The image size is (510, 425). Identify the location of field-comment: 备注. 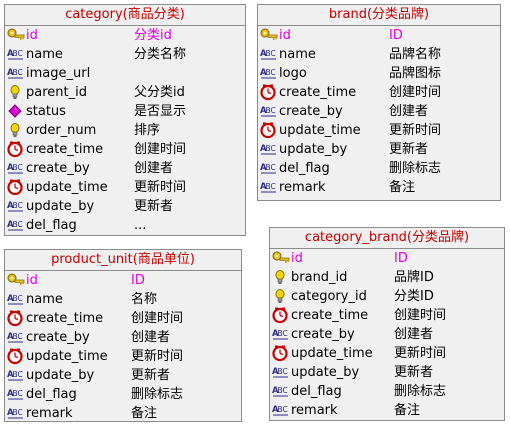
(402, 187).